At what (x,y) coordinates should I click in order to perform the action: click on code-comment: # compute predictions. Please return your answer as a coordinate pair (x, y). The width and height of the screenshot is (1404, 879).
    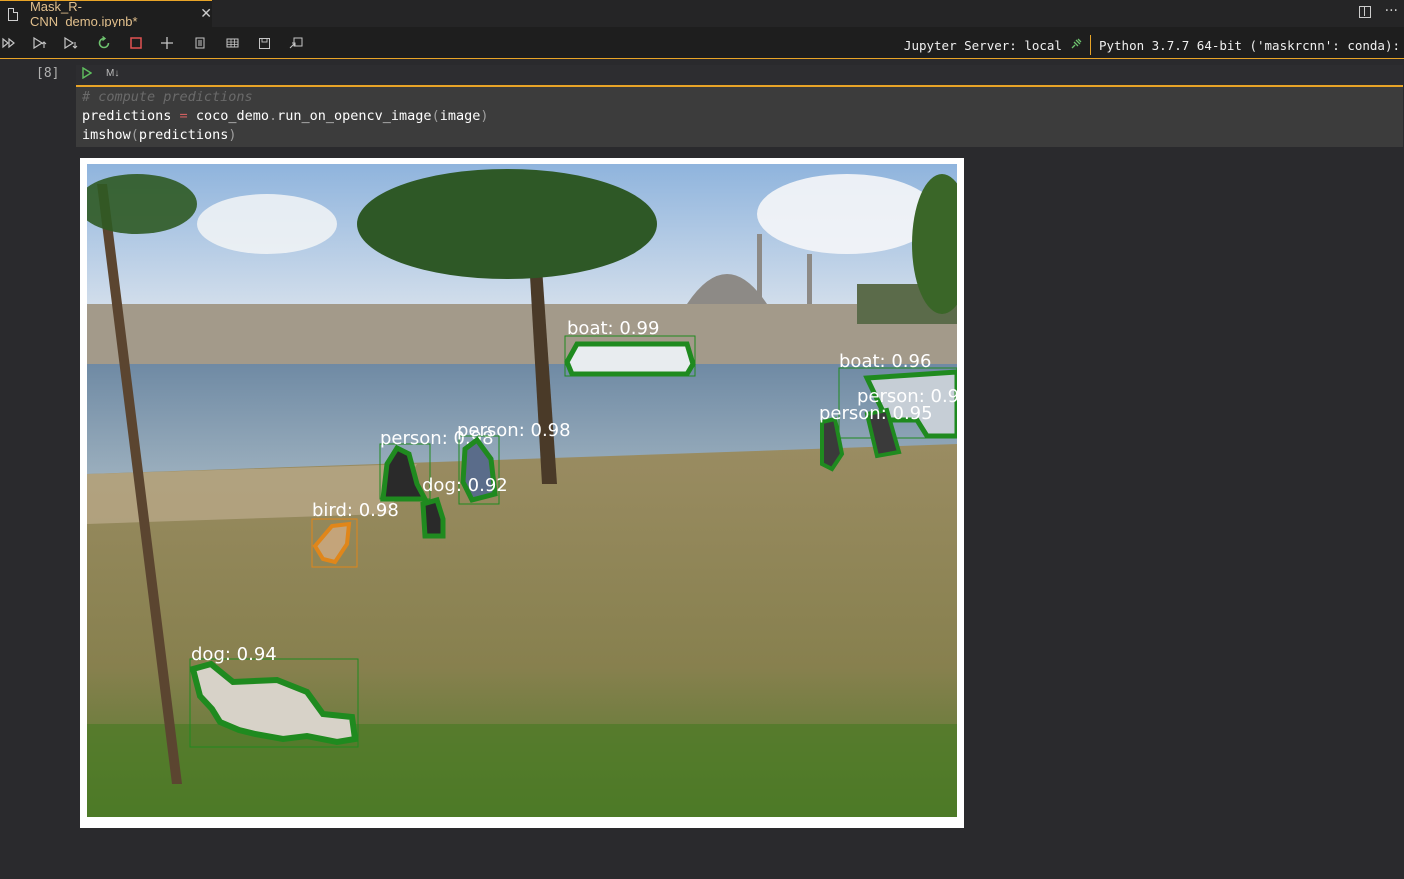
    Looking at the image, I should click on (167, 97).